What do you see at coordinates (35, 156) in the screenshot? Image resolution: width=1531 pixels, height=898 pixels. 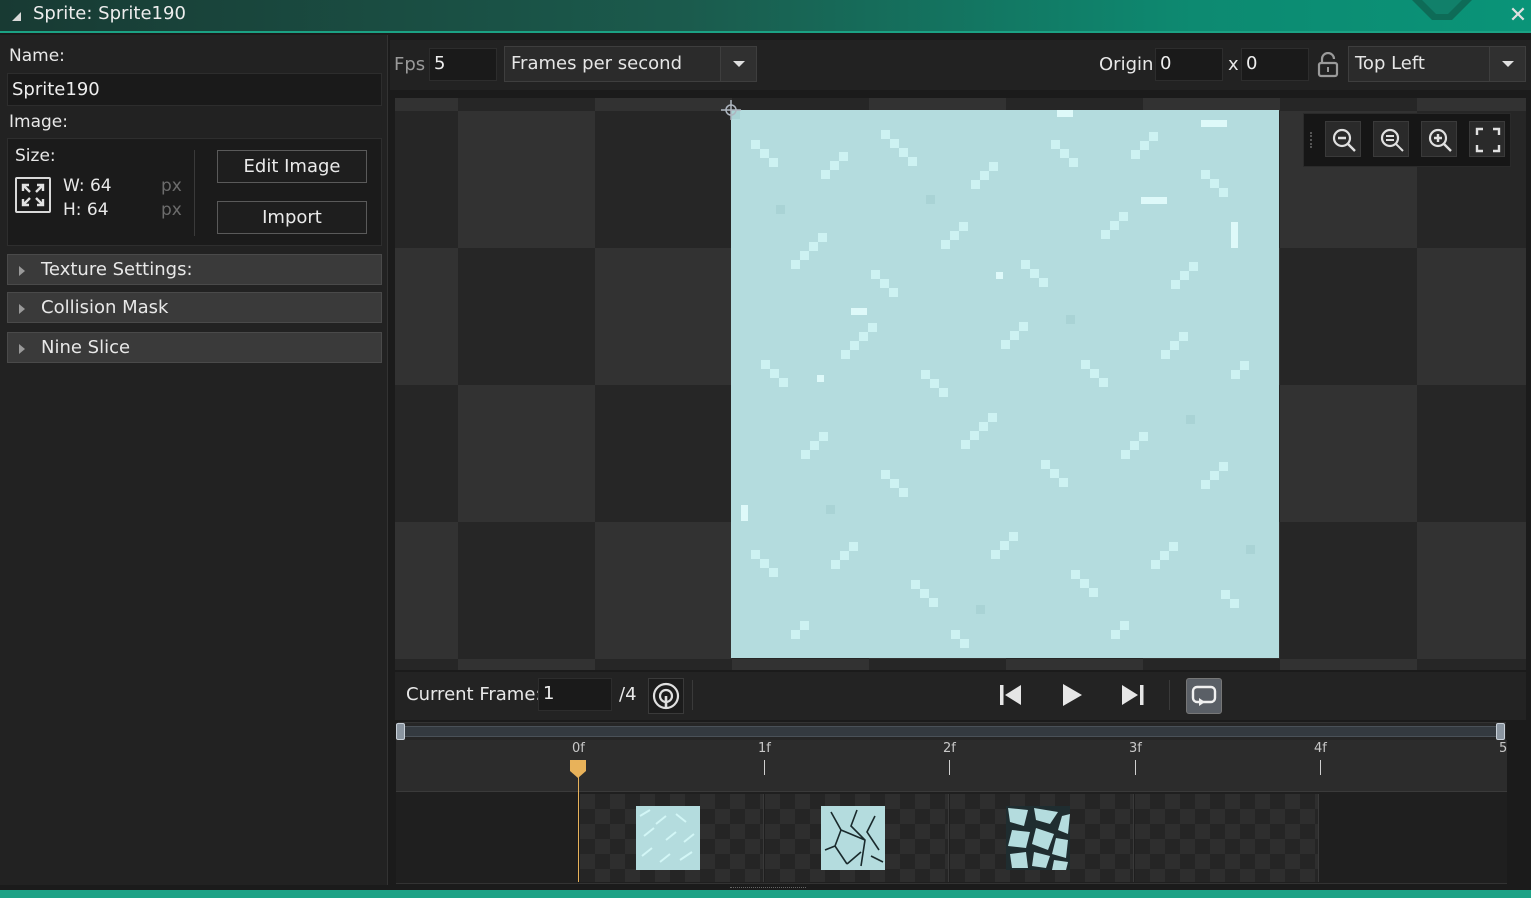 I see `size-label: Size:` at bounding box center [35, 156].